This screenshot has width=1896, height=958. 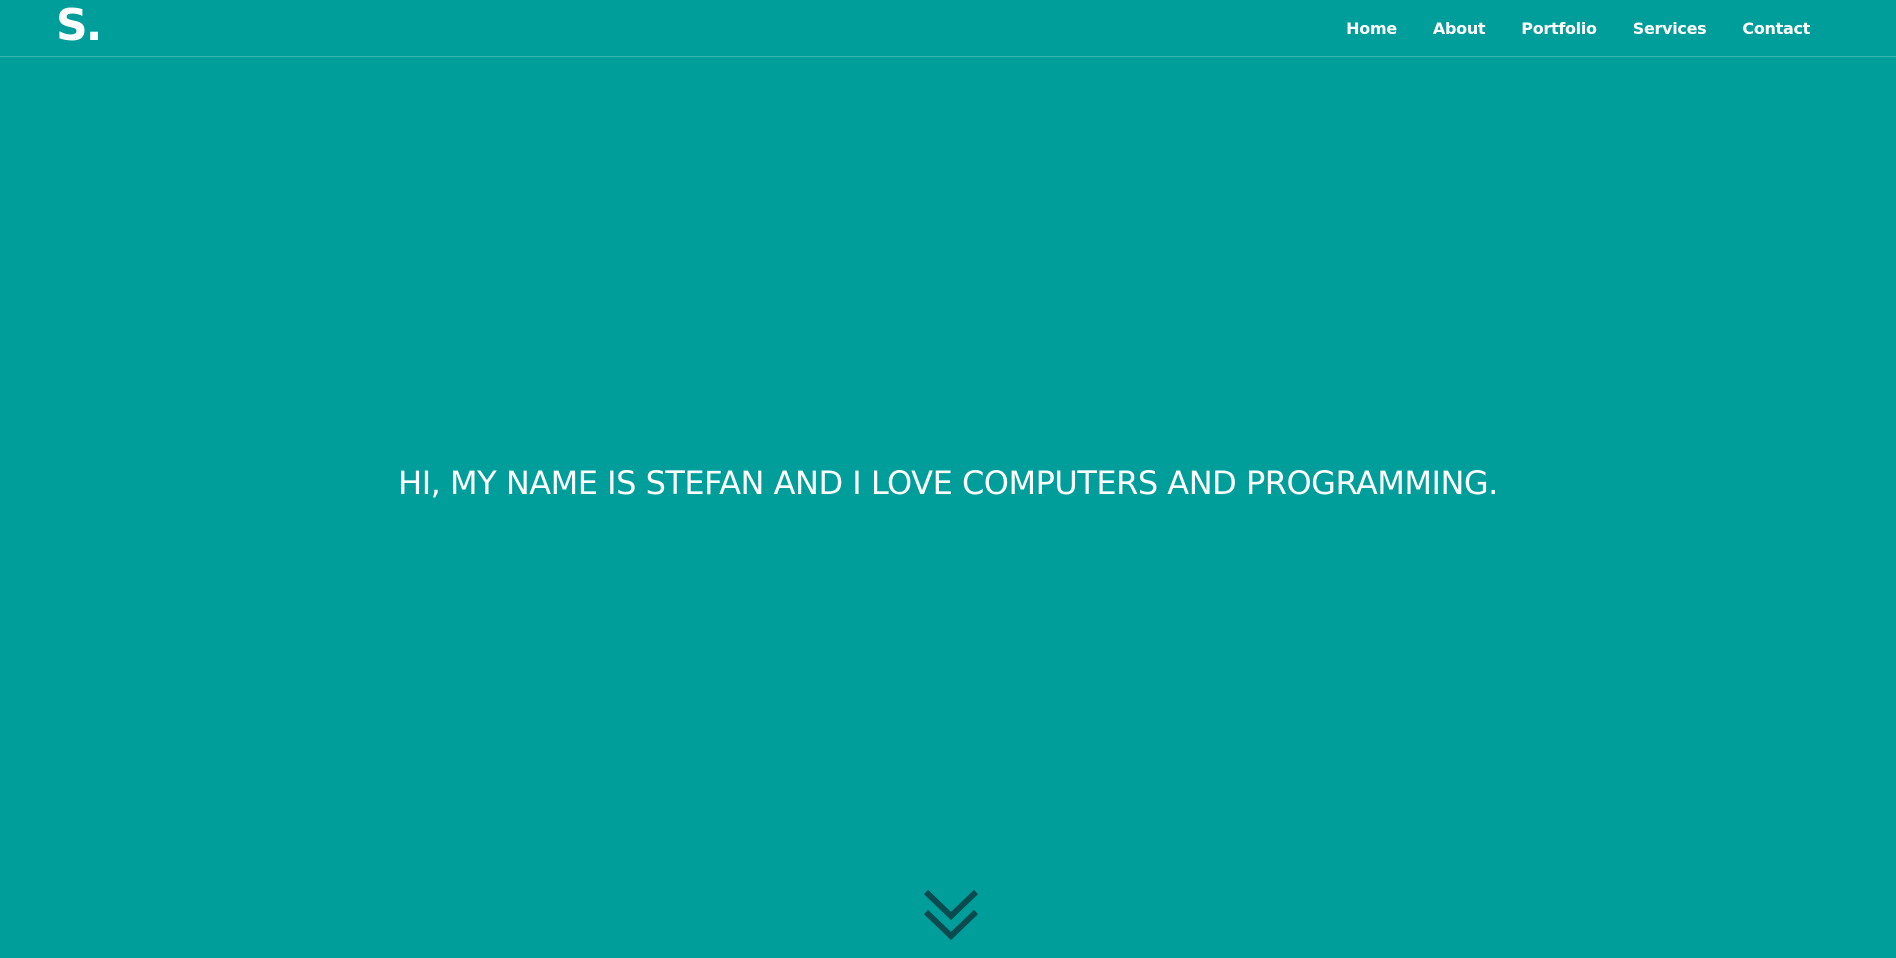 What do you see at coordinates (1670, 28) in the screenshot?
I see `nav-services-link: Services` at bounding box center [1670, 28].